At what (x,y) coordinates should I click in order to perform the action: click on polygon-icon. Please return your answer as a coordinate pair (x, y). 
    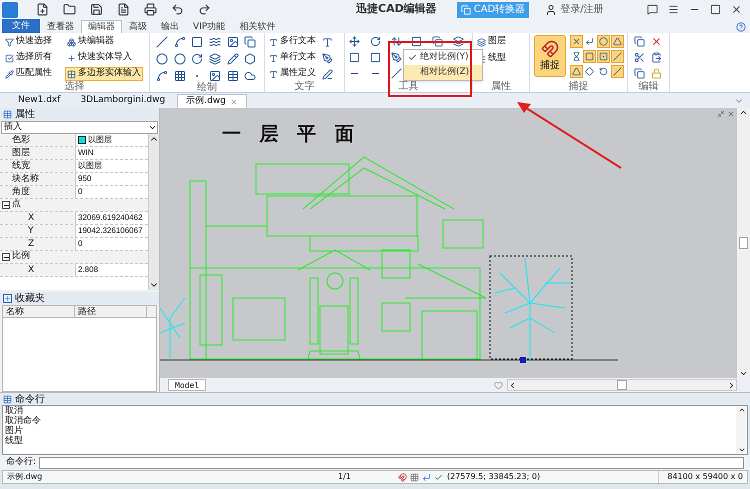
    Looking at the image, I should click on (250, 59).